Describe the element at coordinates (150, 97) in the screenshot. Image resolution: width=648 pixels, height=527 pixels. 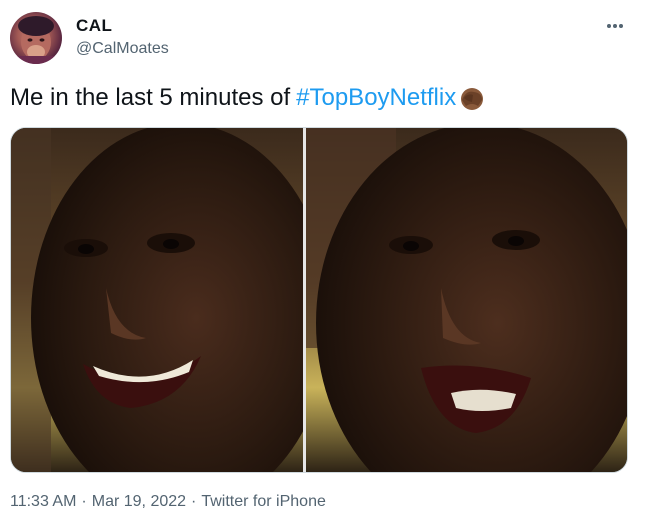
I see `tweet-body-text: Me in the last 5 minutes of` at that location.